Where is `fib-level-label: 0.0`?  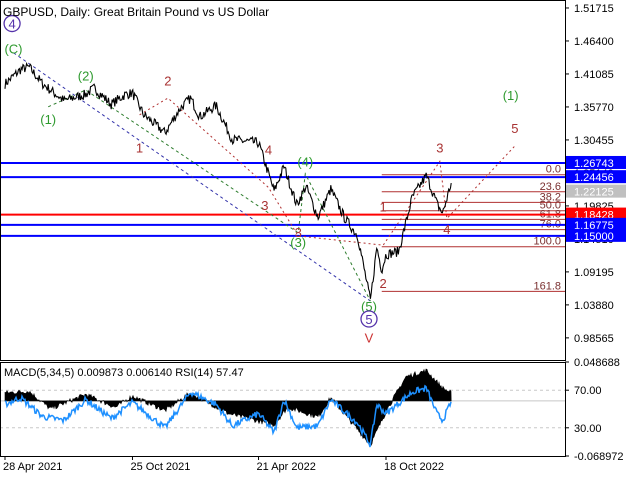
fib-level-label: 0.0 is located at coordinates (553, 170).